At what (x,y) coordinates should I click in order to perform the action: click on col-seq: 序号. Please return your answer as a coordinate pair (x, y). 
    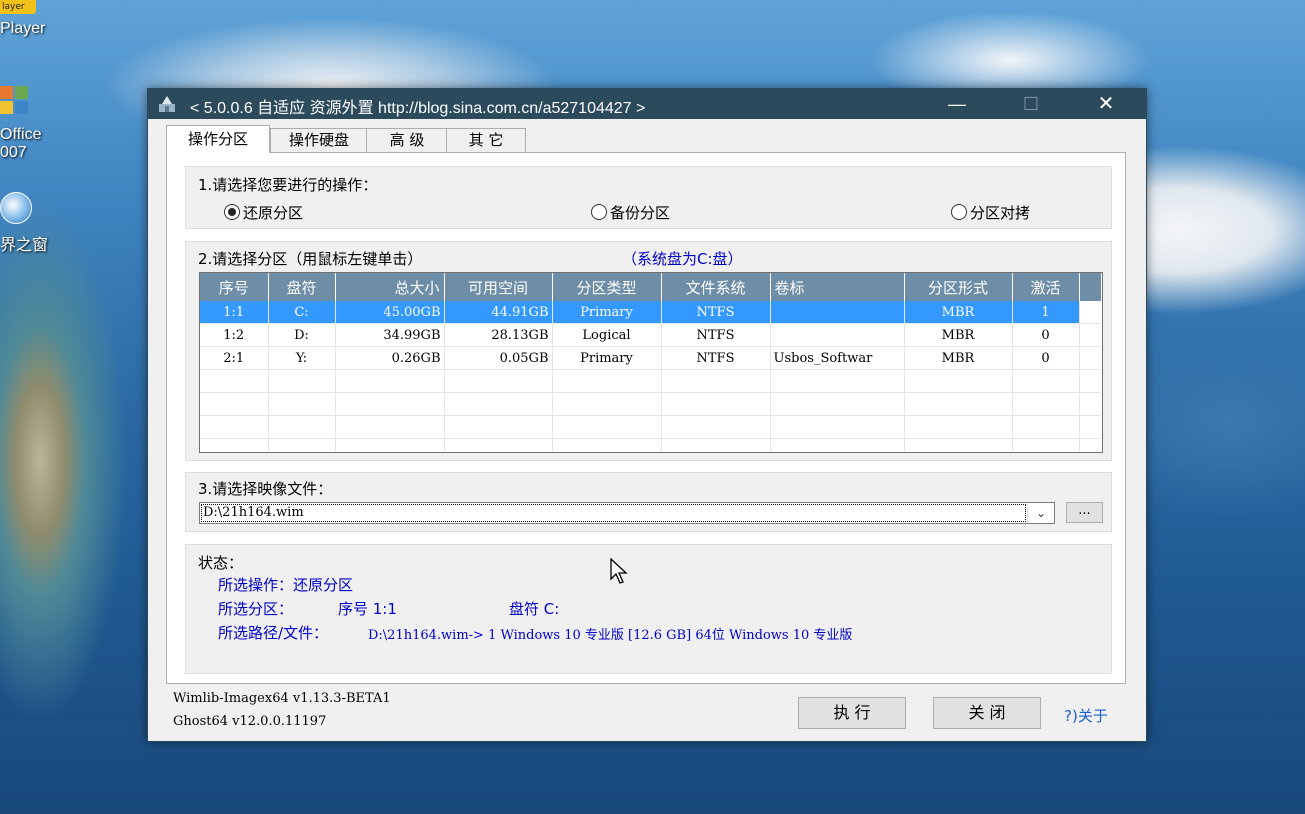
    Looking at the image, I should click on (234, 287).